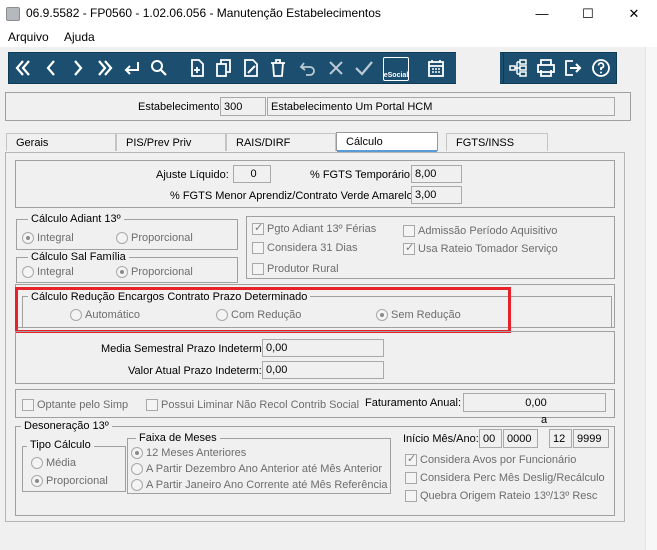 This screenshot has width=657, height=550. I want to click on last-icon, so click(105, 68).